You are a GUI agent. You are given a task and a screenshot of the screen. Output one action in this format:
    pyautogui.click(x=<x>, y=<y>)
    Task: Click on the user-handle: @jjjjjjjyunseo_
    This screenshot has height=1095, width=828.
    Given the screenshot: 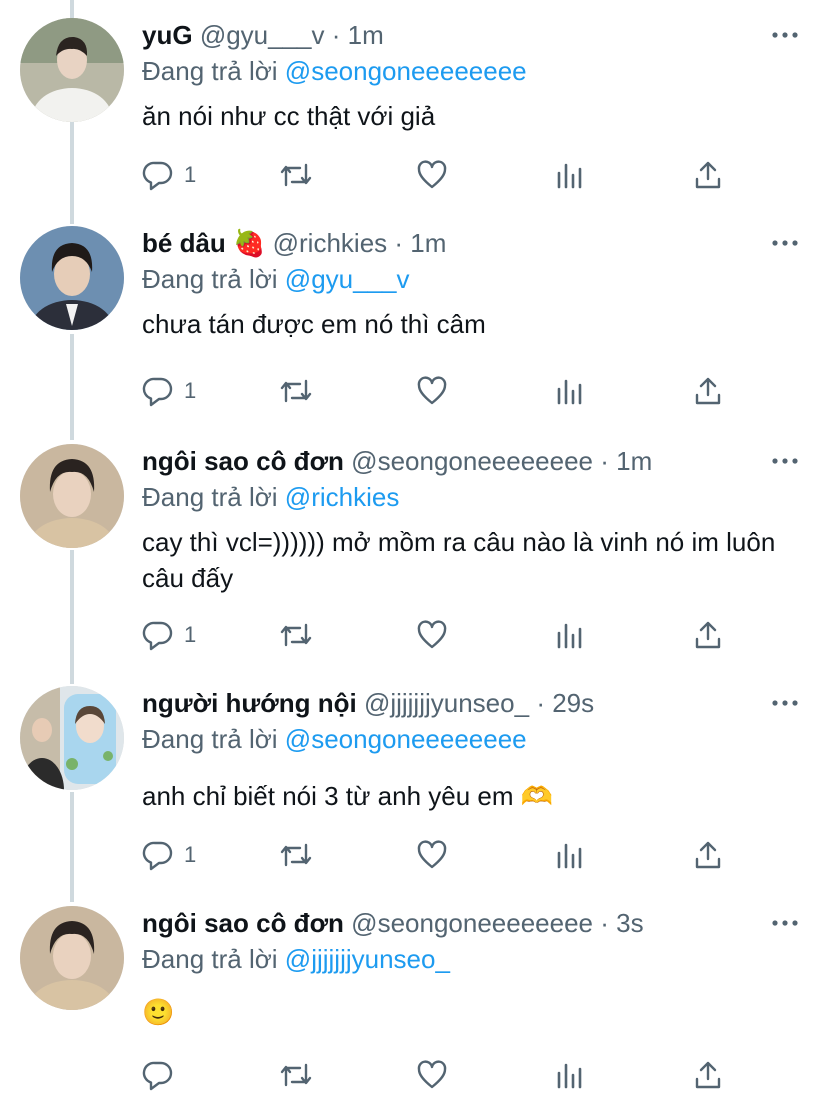 What is the action you would take?
    pyautogui.click(x=446, y=703)
    